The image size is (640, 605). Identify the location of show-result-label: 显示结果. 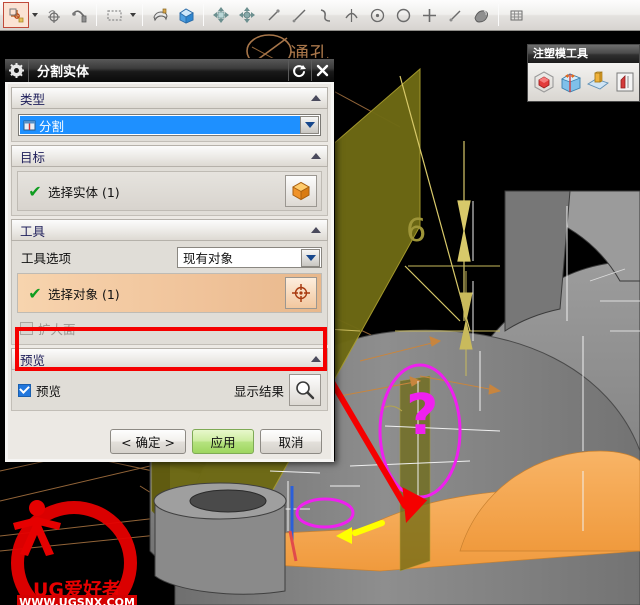
(258, 391).